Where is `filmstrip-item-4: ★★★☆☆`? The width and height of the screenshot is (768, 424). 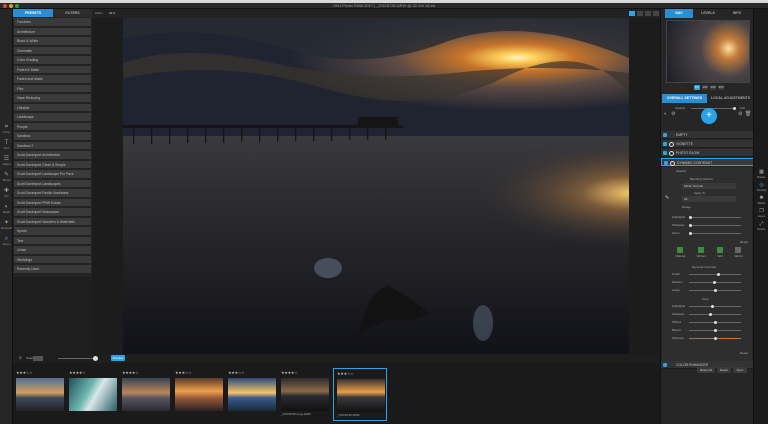 filmstrip-item-4: ★★★☆☆ is located at coordinates (198, 394).